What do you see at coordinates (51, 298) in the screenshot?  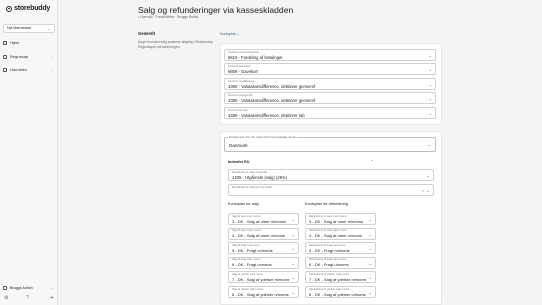 I see `logout-icon: ⇥` at bounding box center [51, 298].